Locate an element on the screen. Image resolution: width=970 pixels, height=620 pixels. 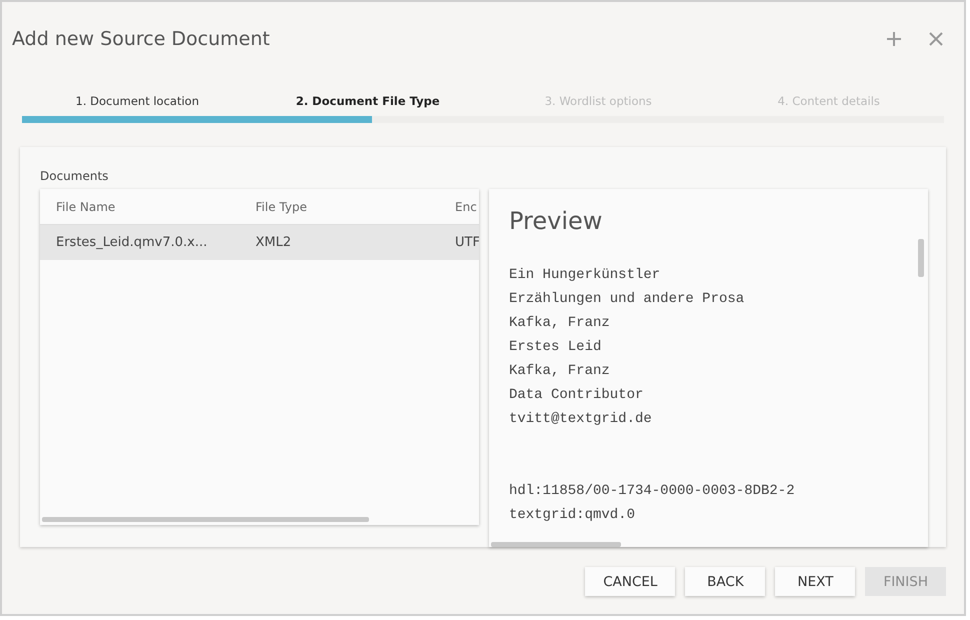
dialog-button: BACK is located at coordinates (725, 581).